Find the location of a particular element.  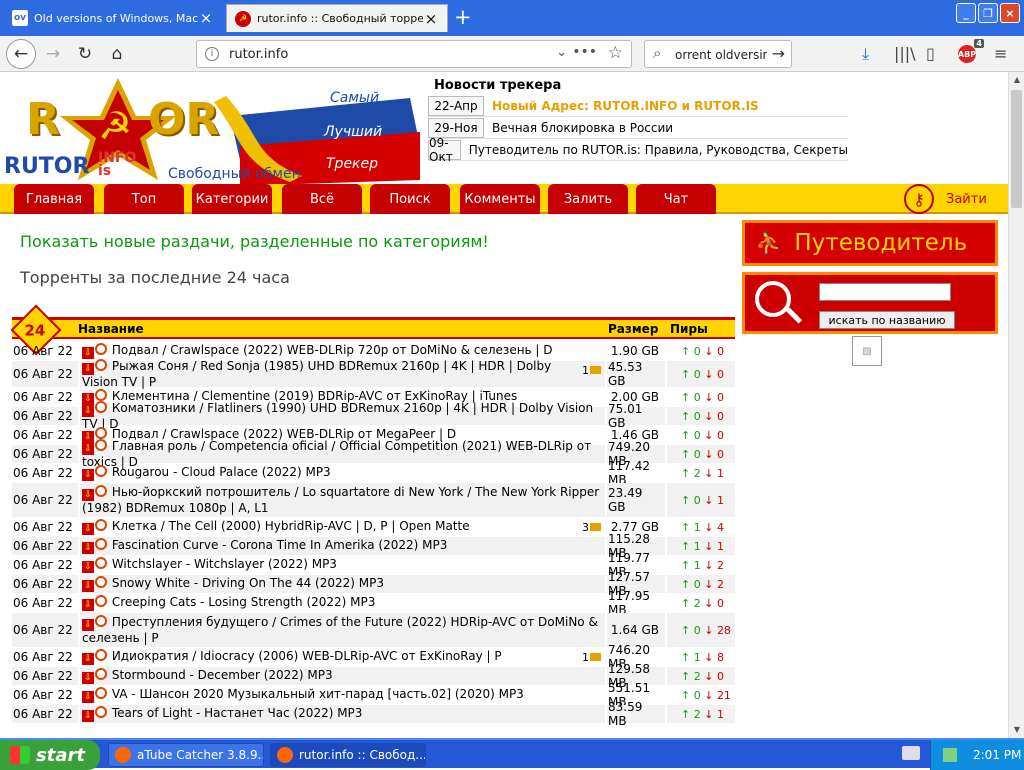

menu-categories: Категории is located at coordinates (232, 199).